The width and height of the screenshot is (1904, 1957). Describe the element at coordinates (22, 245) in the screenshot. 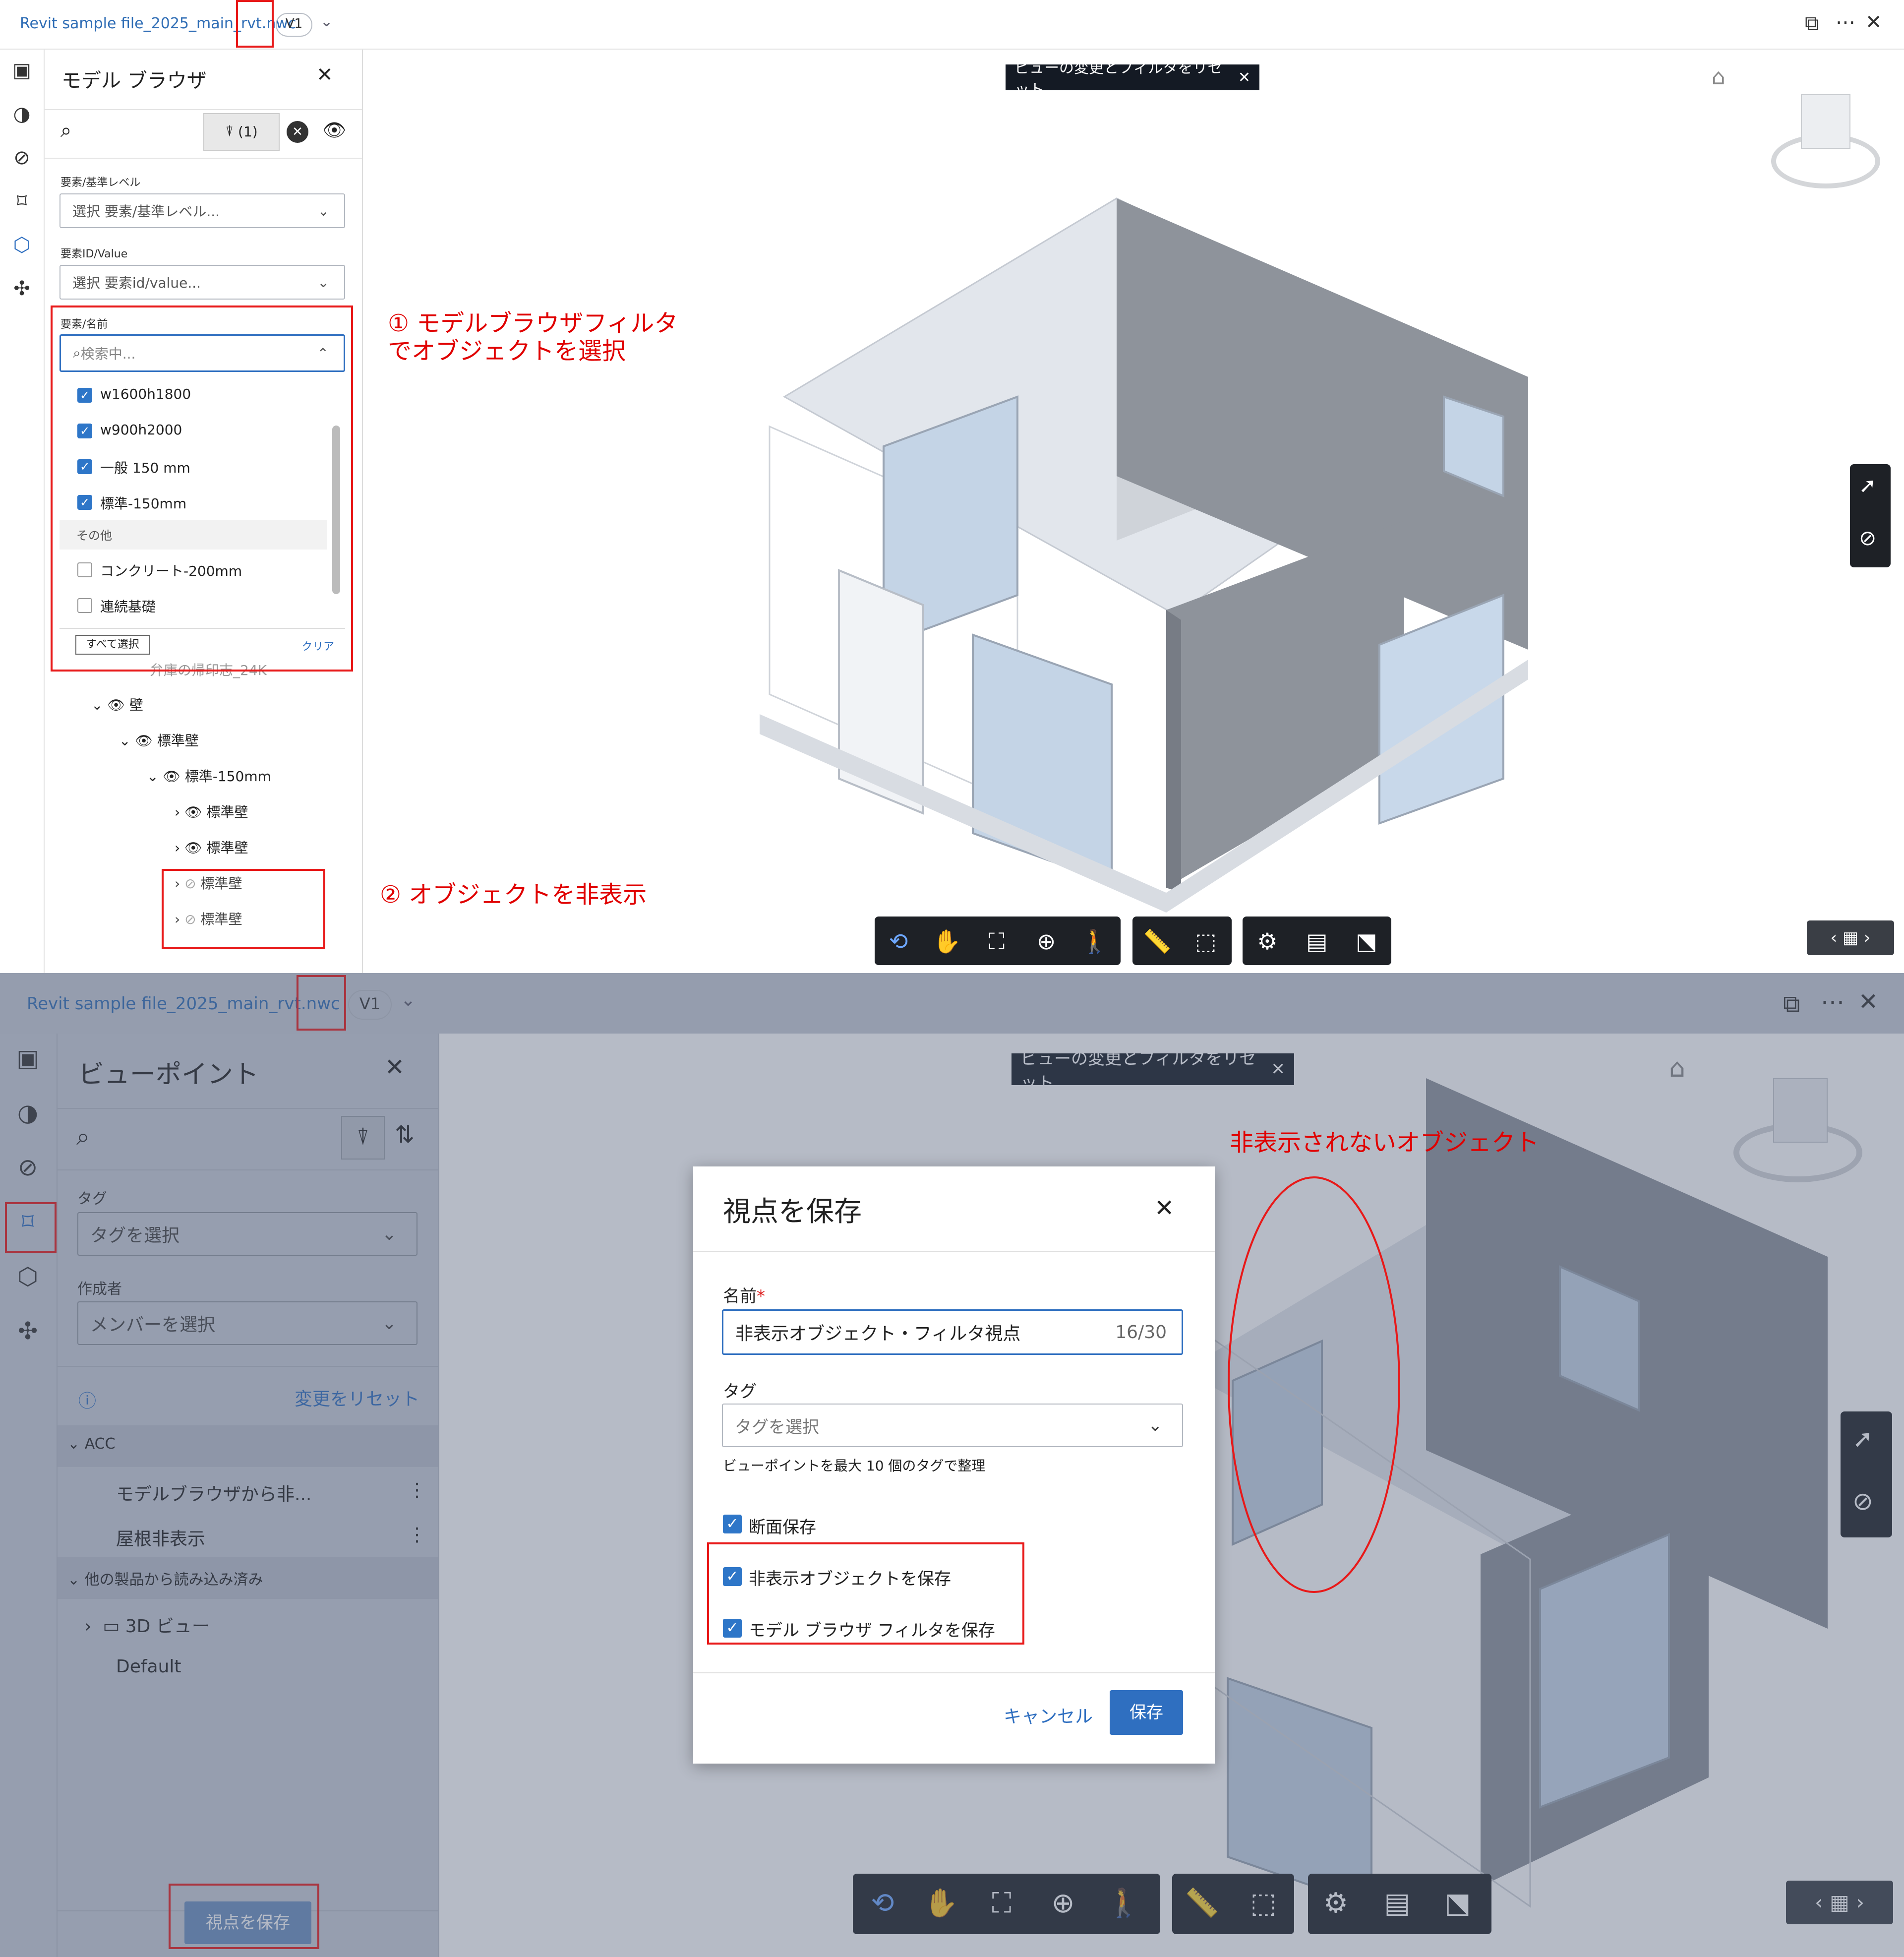

I see `cube-search-icon: ⬡` at that location.